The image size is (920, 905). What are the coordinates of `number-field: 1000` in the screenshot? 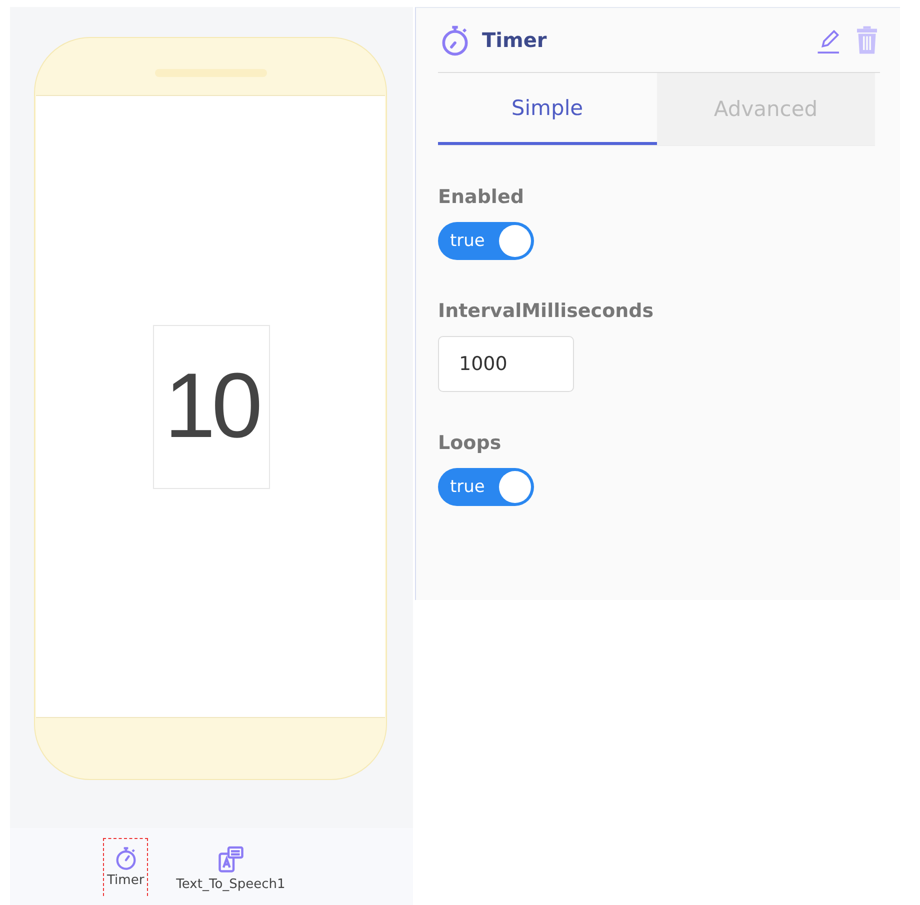 It's located at (506, 364).